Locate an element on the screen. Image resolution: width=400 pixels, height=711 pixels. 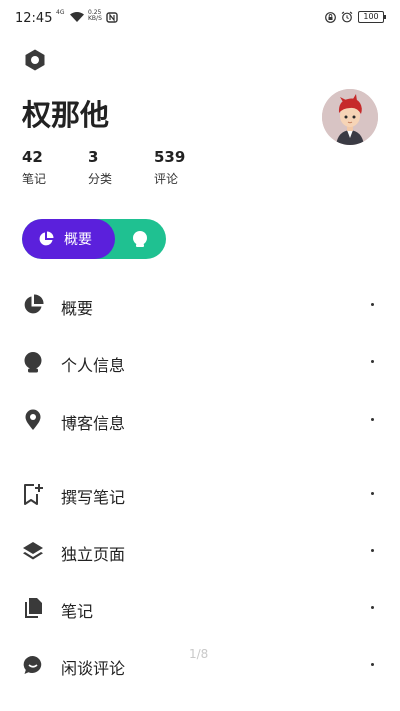
lock-icon is located at coordinates (330, 17).